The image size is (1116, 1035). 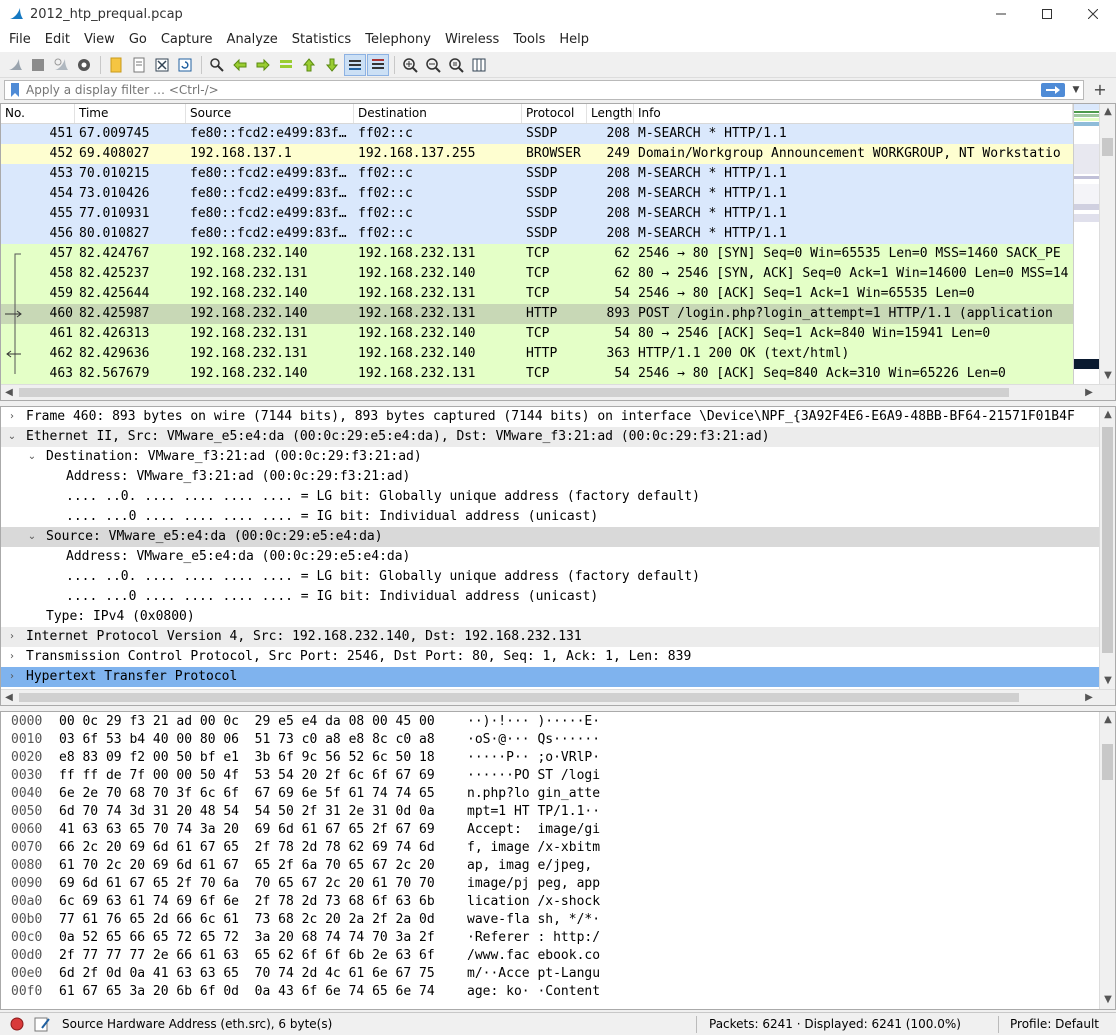 I want to click on column-header-source: Source, so click(x=270, y=113).